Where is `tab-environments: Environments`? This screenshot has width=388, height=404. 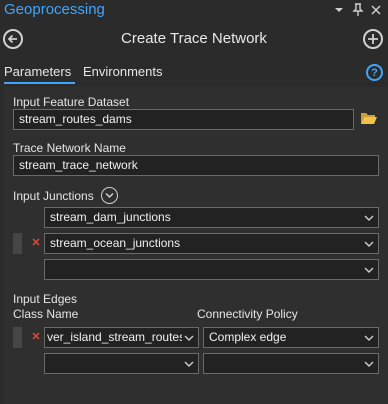
tab-environments: Environments is located at coordinates (122, 71).